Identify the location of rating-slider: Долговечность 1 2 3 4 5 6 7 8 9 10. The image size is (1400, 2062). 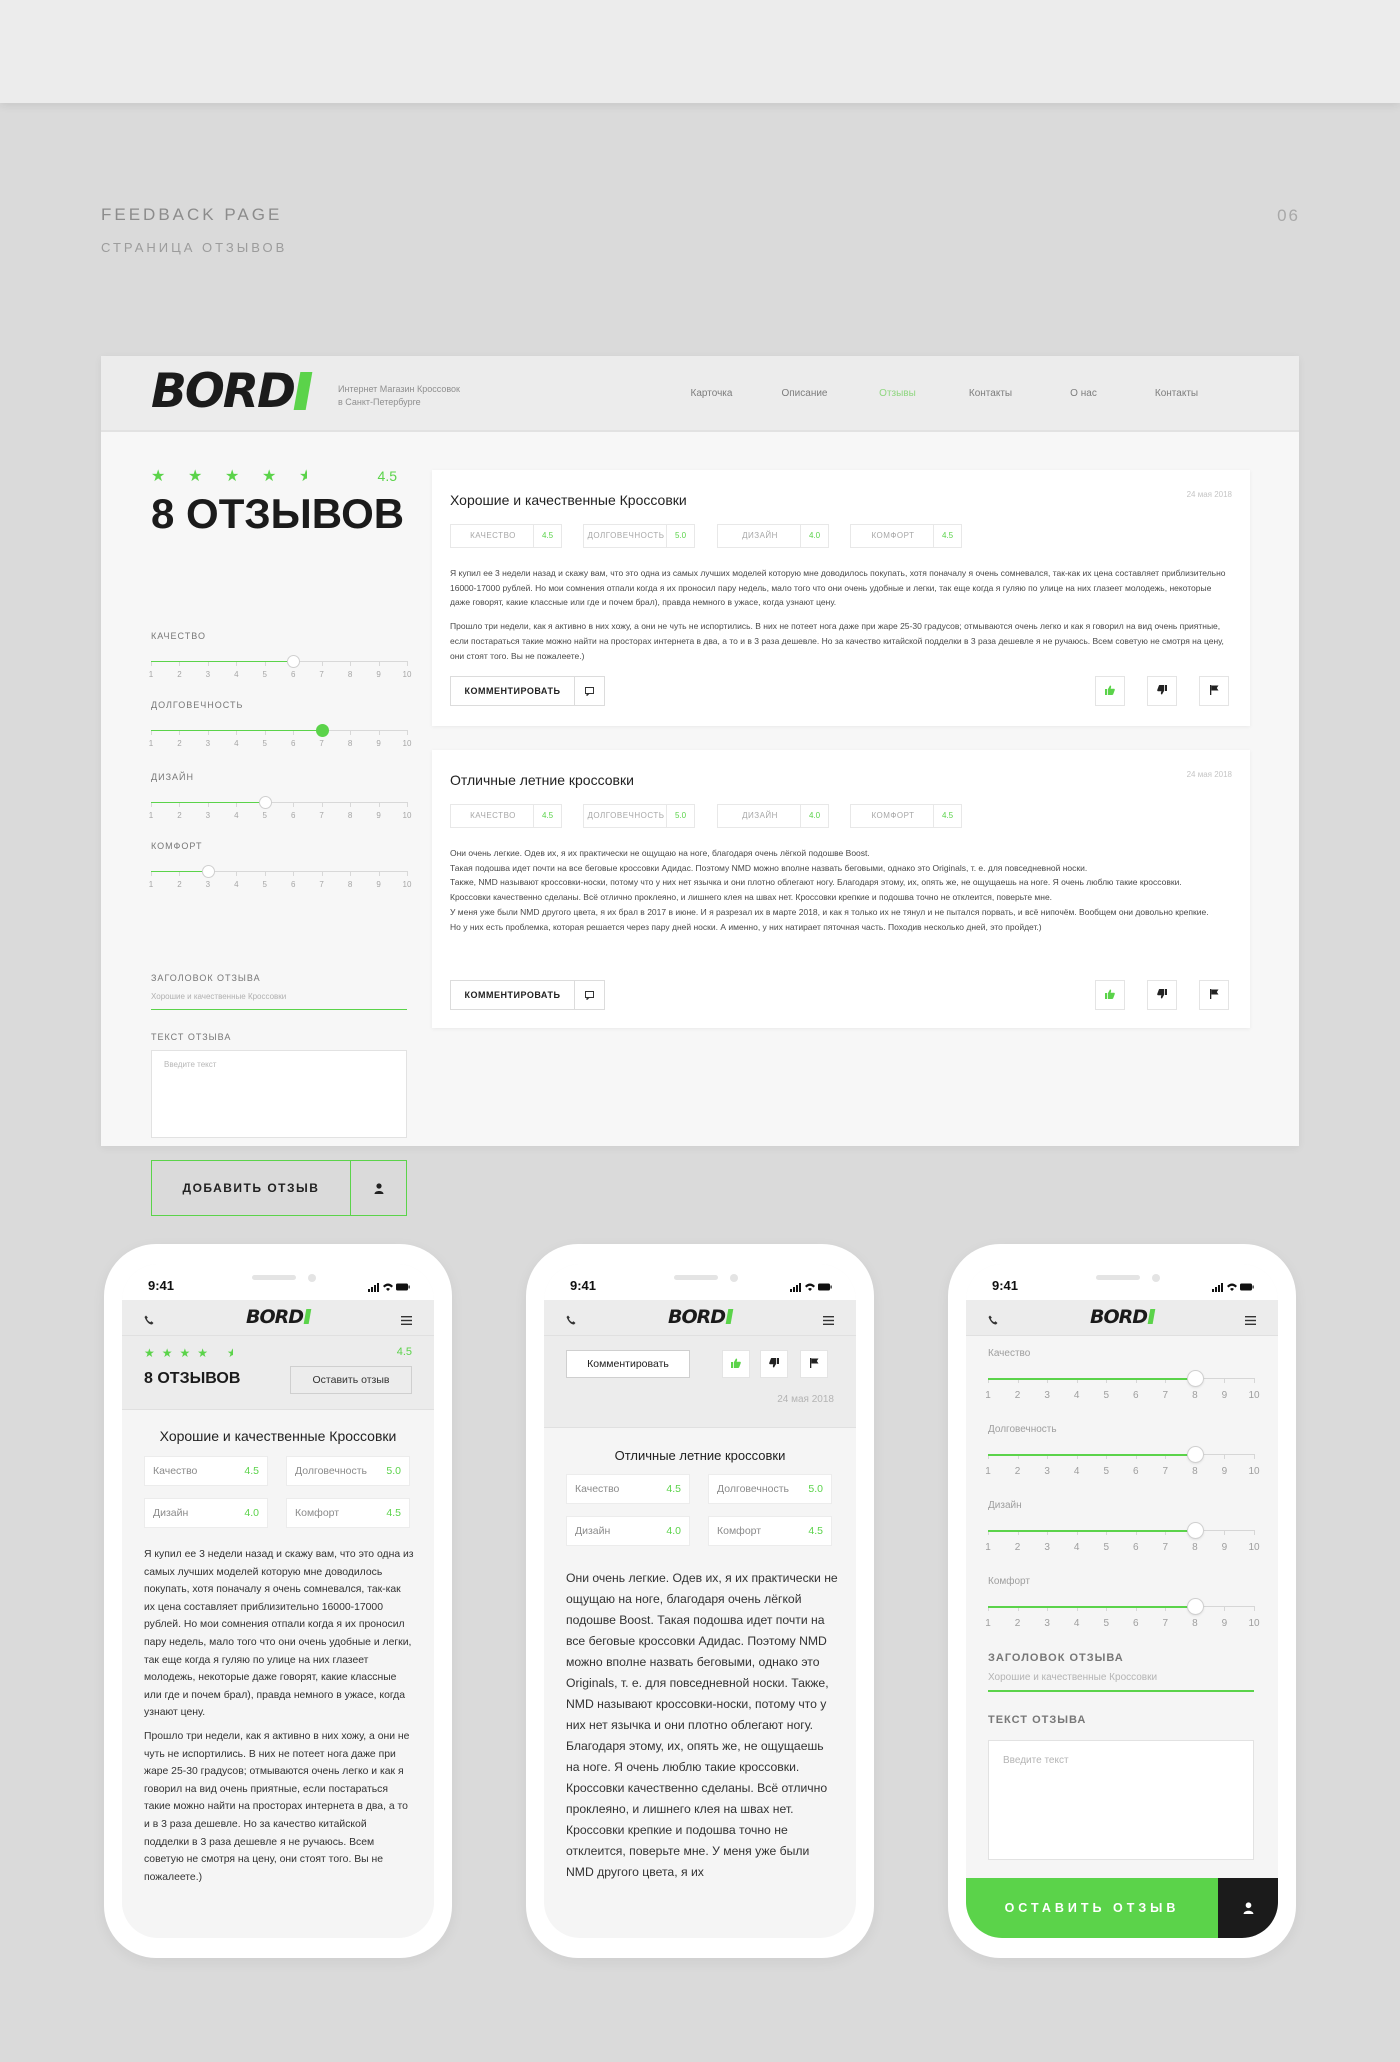
(1122, 1454).